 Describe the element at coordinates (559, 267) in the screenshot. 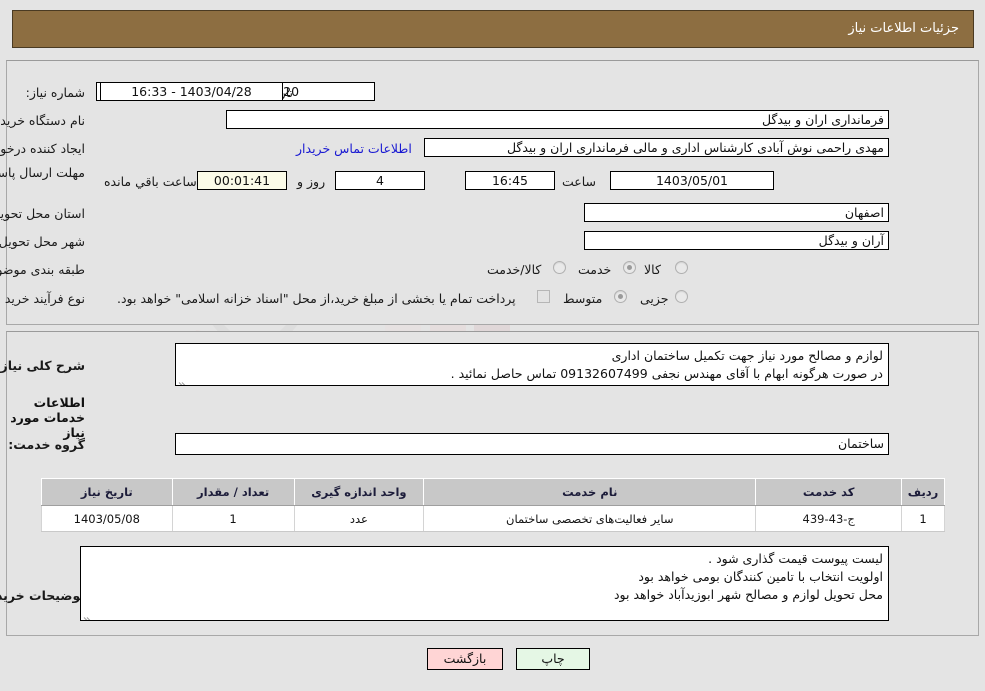

I see `category-radio-kala-khedmat` at that location.